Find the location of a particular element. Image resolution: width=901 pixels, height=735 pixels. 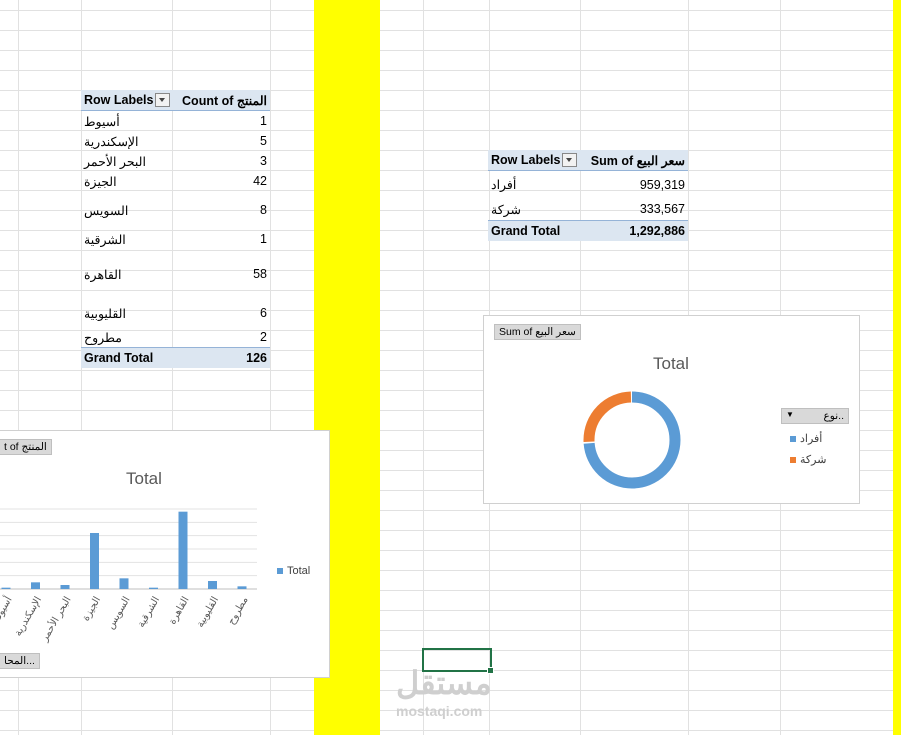

pivot-row: القاهرة 58 is located at coordinates (175, 274).